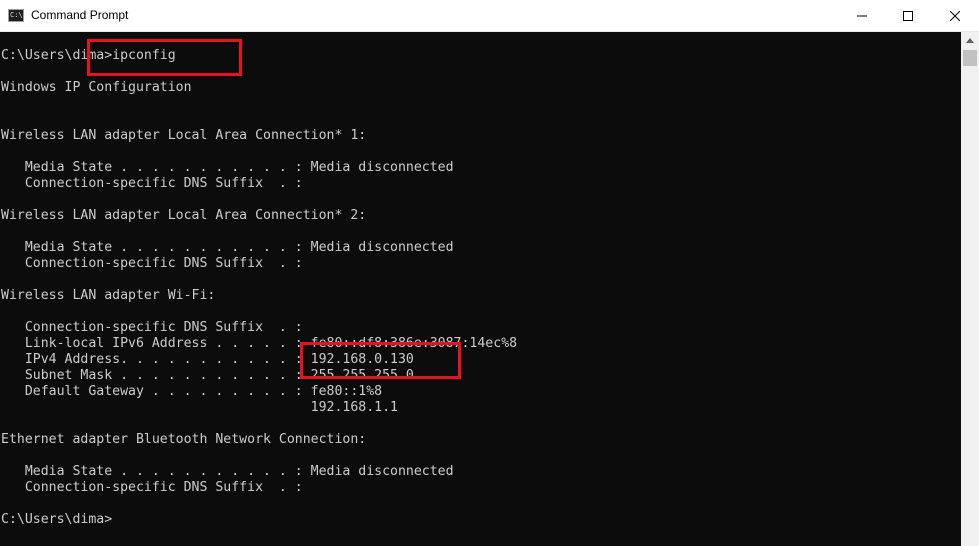 The width and height of the screenshot is (979, 546). What do you see at coordinates (380, 360) in the screenshot?
I see `ipv4-highlight-box` at bounding box center [380, 360].